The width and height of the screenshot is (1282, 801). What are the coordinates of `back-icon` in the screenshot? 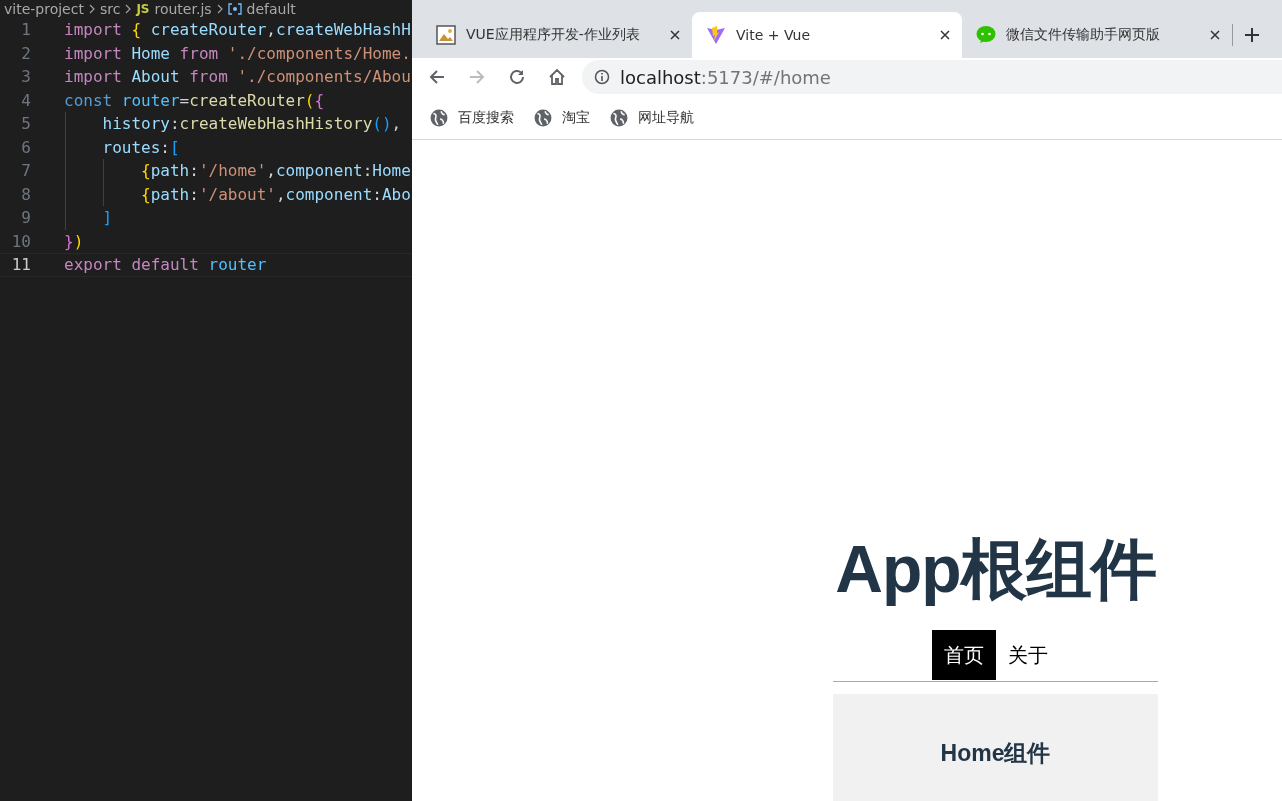 It's located at (437, 77).